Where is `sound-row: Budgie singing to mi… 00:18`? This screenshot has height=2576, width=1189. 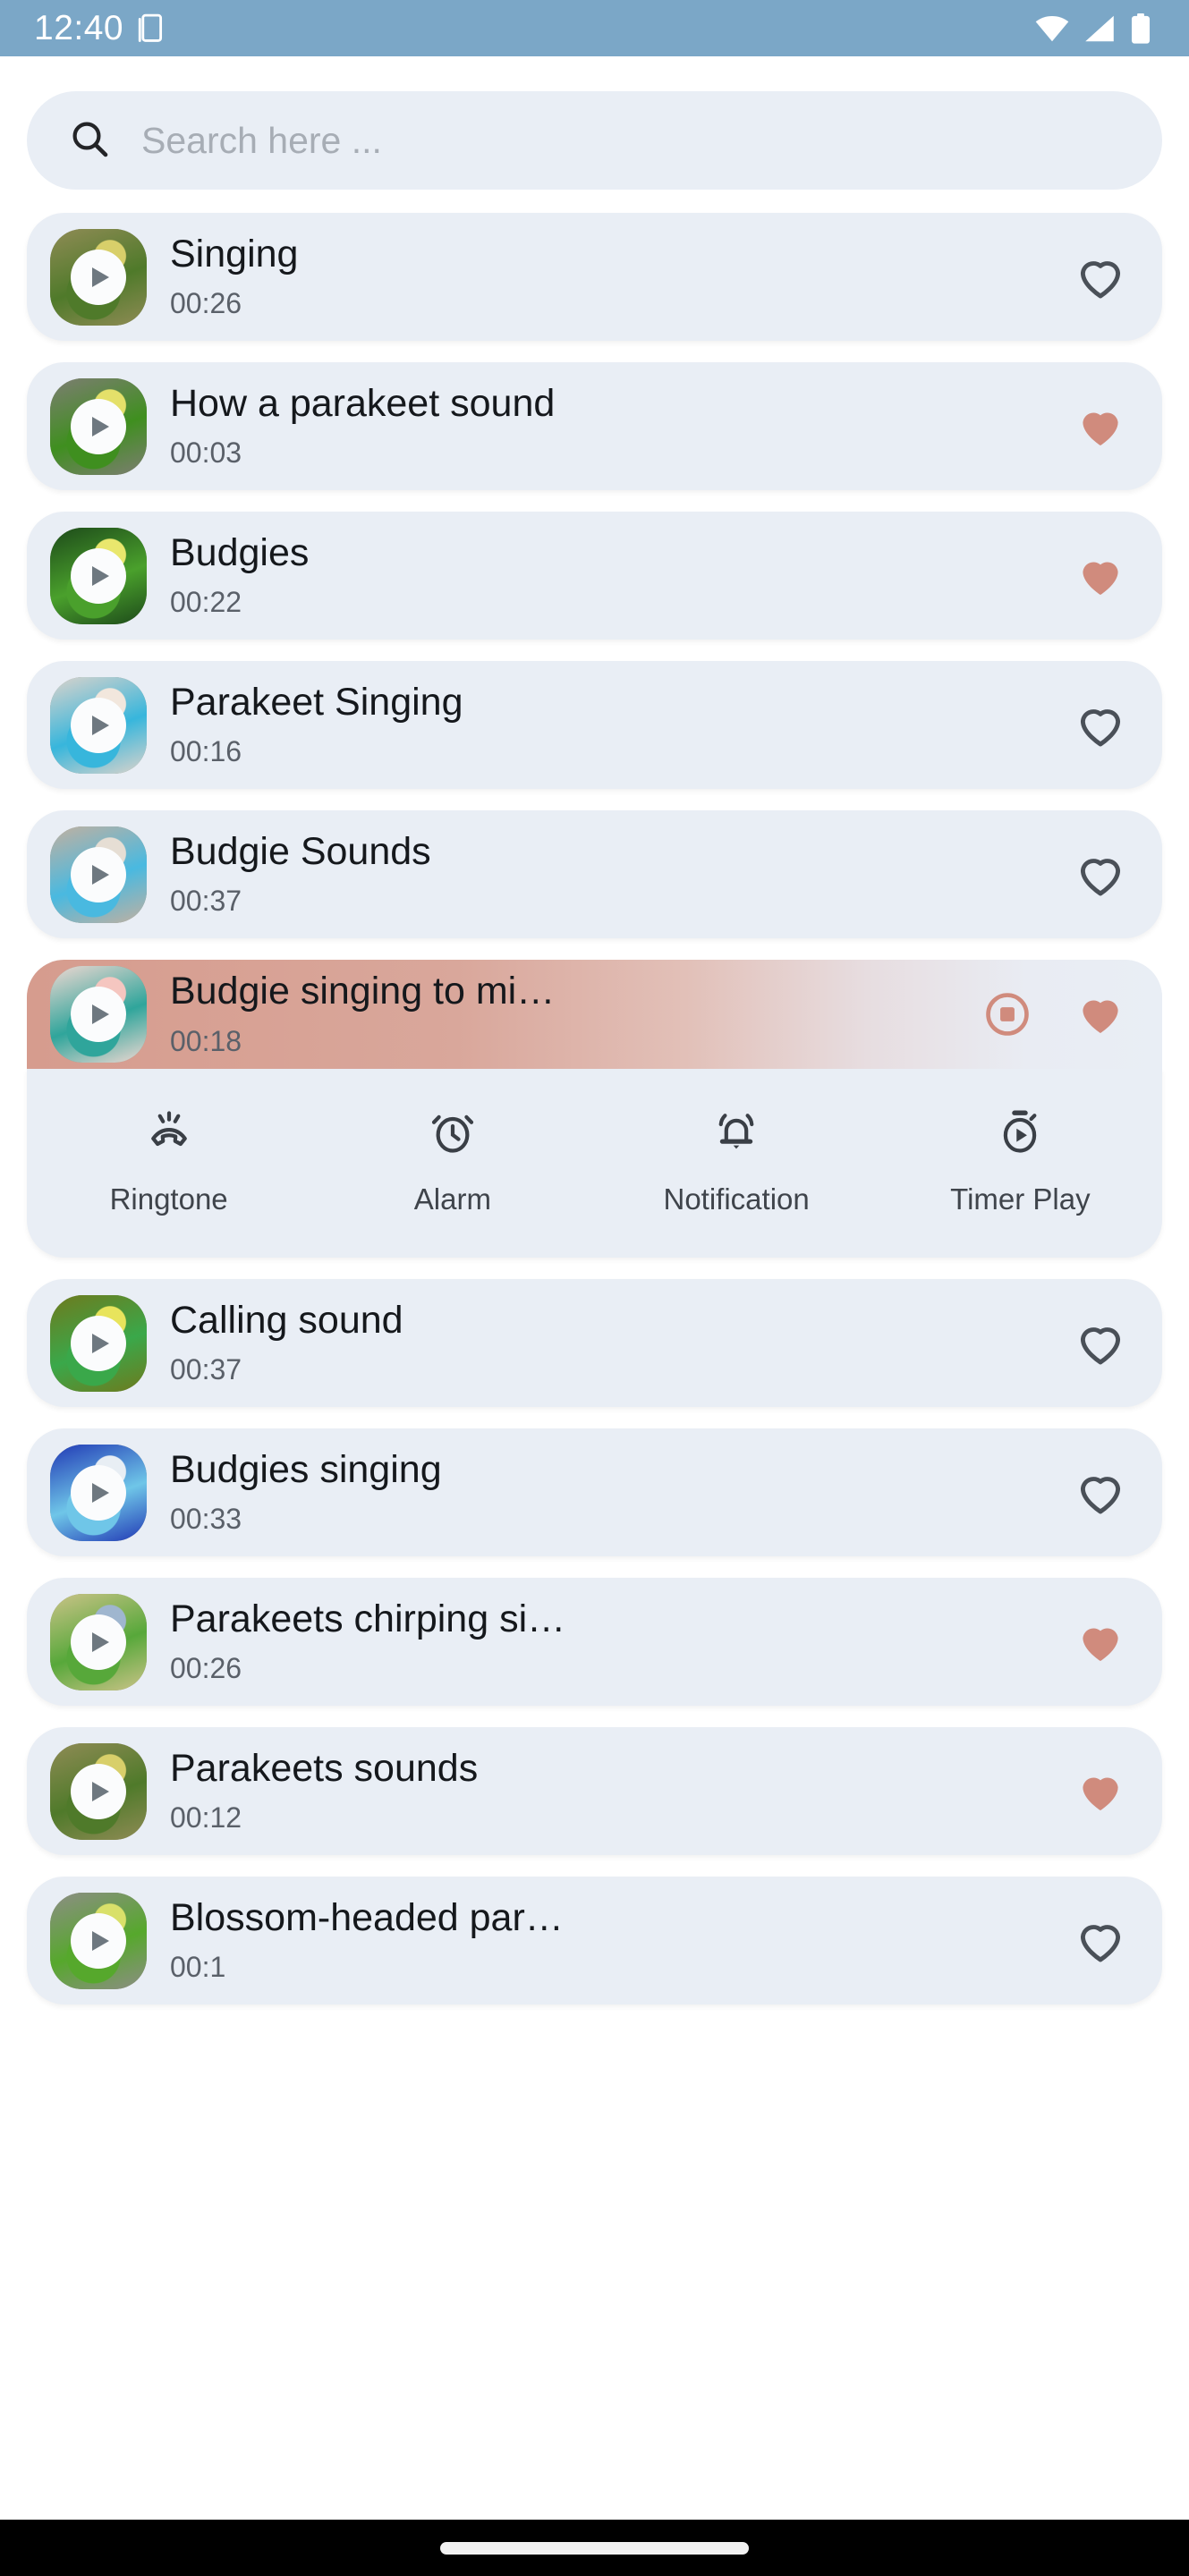 sound-row: Budgie singing to mi… 00:18 is located at coordinates (594, 1014).